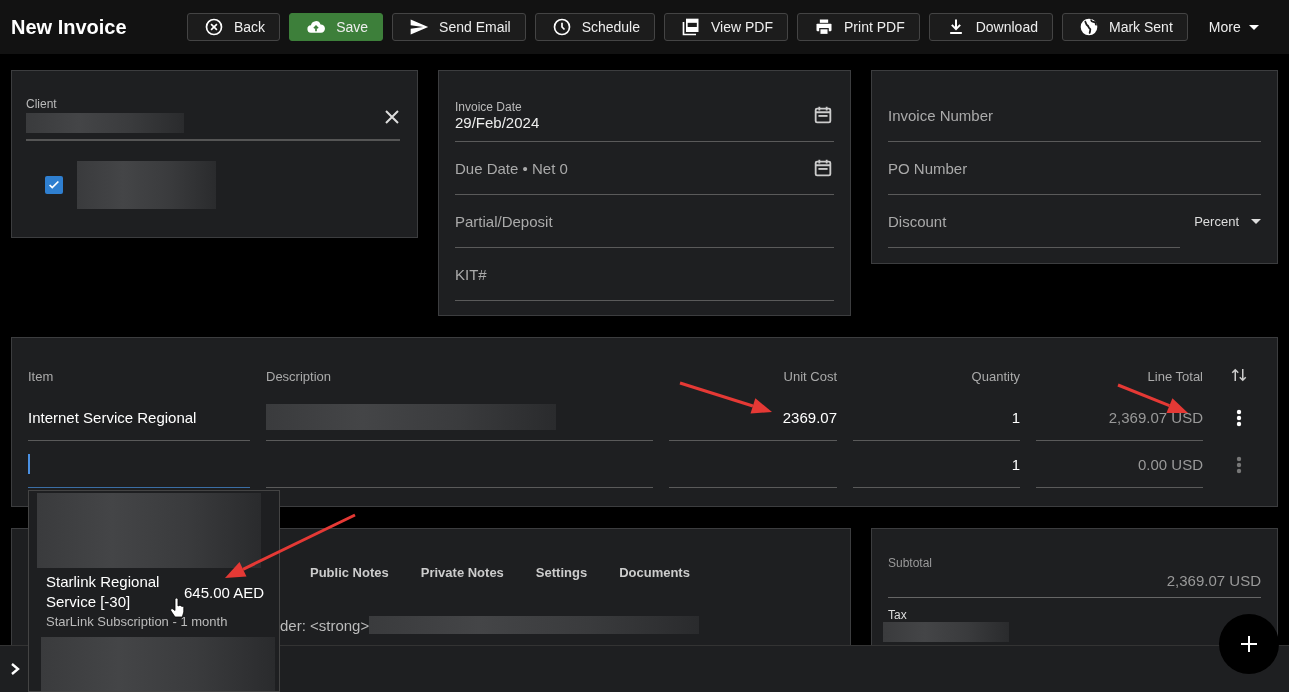 The height and width of the screenshot is (692, 1289). What do you see at coordinates (917, 221) in the screenshot?
I see `field-placeholder: Discount` at bounding box center [917, 221].